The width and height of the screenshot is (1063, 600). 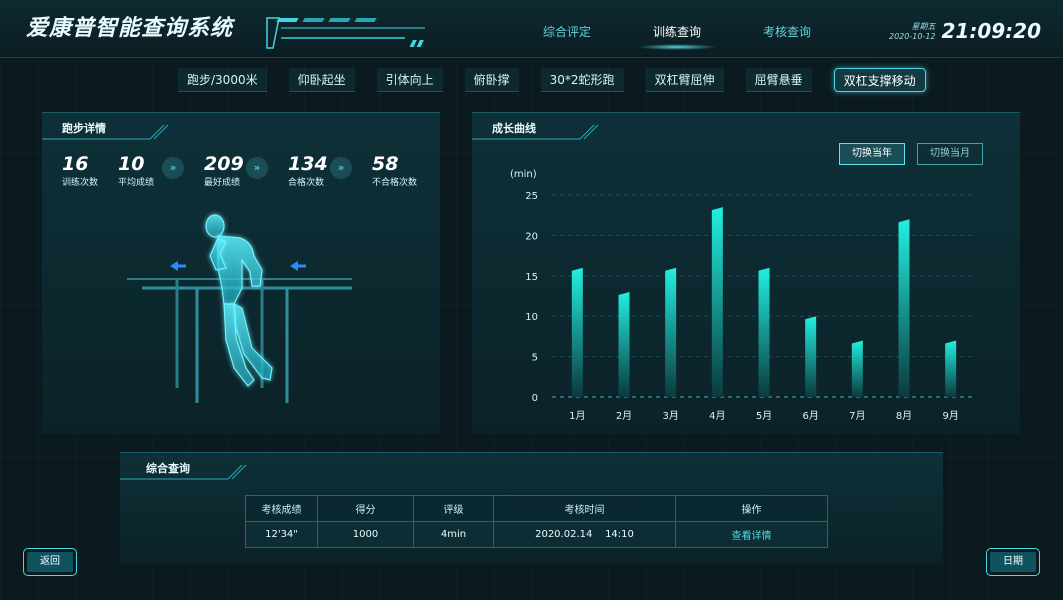 What do you see at coordinates (535, 398) in the screenshot?
I see `y-tick-label: 0` at bounding box center [535, 398].